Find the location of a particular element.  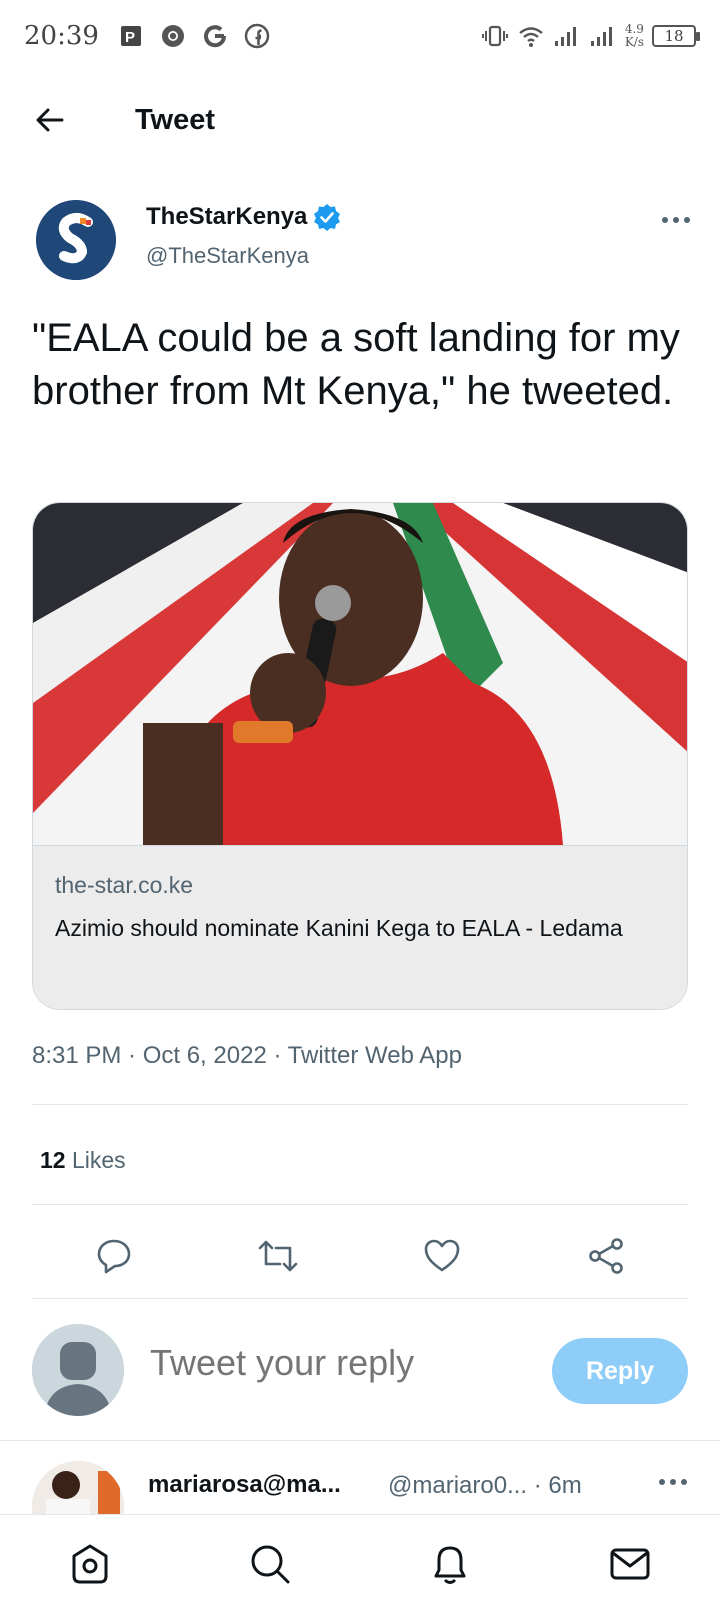

nav-search is located at coordinates (270, 1564).